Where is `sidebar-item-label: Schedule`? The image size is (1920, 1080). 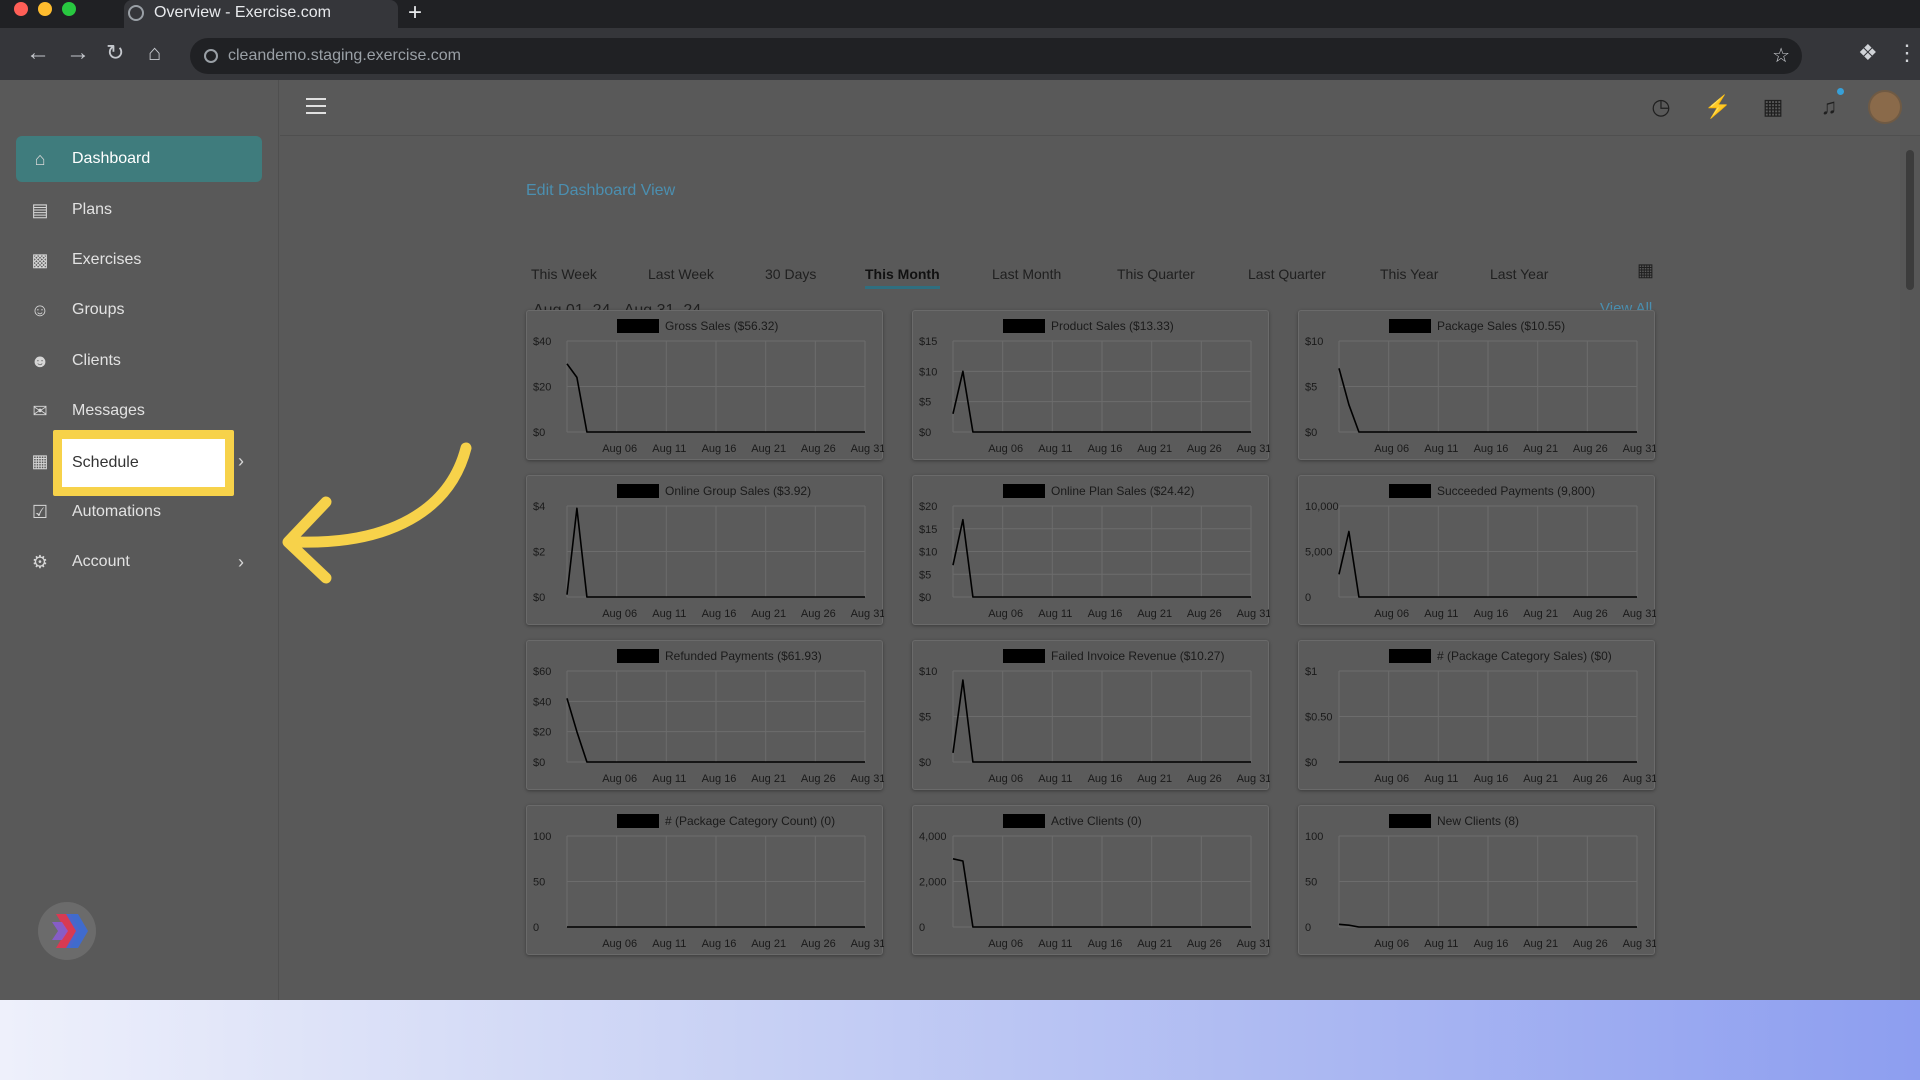 sidebar-item-label: Schedule is located at coordinates (105, 462).